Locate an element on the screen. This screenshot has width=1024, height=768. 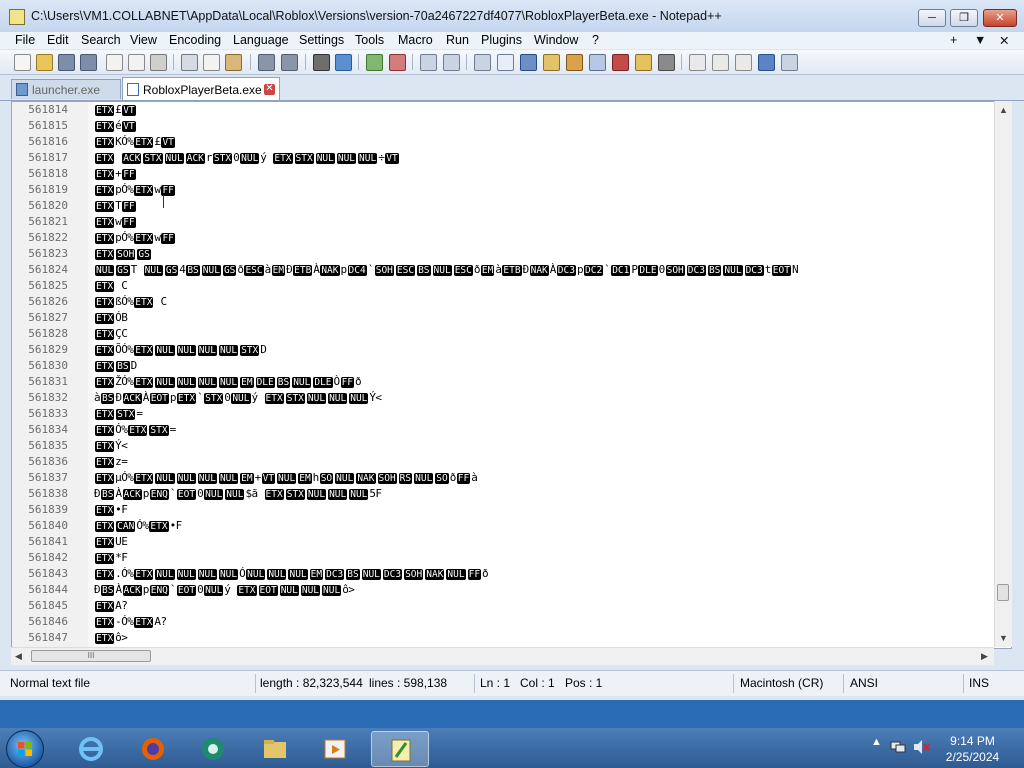
line-number: 561825 is located at coordinates (48, 285).